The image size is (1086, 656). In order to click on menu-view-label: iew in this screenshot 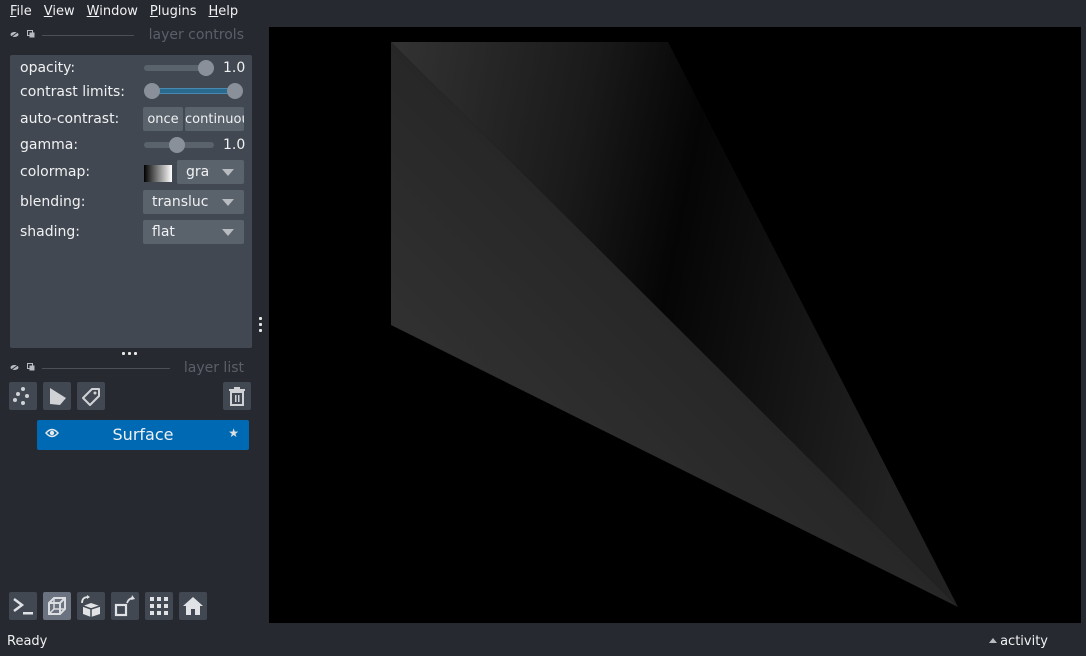, I will do `click(63, 11)`.